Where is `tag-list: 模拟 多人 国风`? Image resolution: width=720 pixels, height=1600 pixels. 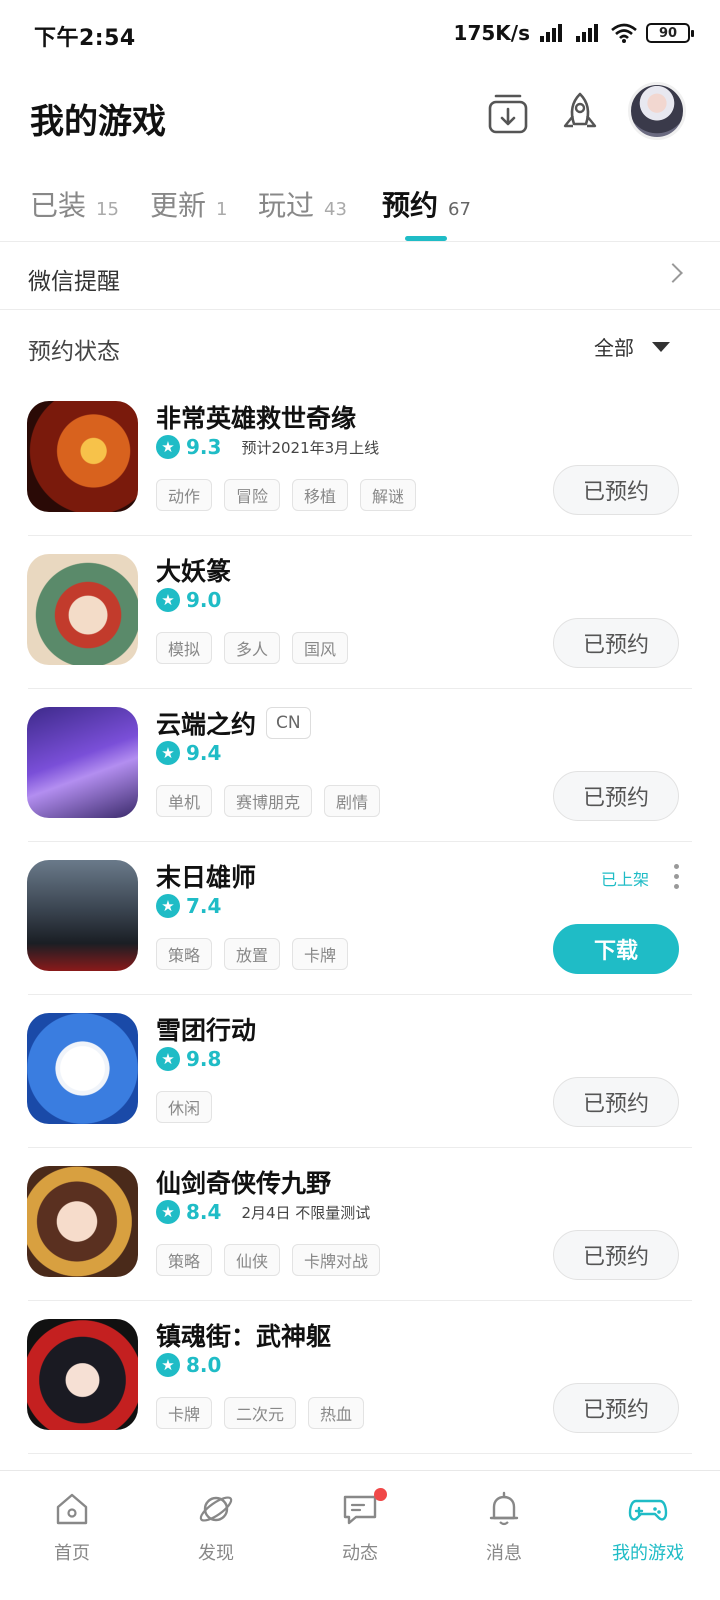
tag-list: 模拟 多人 国风 is located at coordinates (252, 648).